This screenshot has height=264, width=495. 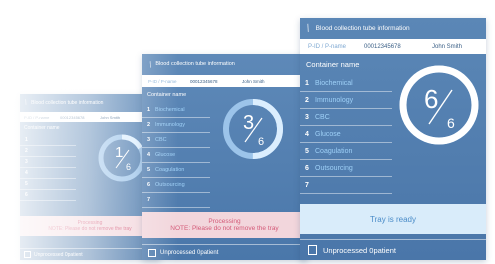 What do you see at coordinates (224, 221) in the screenshot?
I see `status-line1: Processing` at bounding box center [224, 221].